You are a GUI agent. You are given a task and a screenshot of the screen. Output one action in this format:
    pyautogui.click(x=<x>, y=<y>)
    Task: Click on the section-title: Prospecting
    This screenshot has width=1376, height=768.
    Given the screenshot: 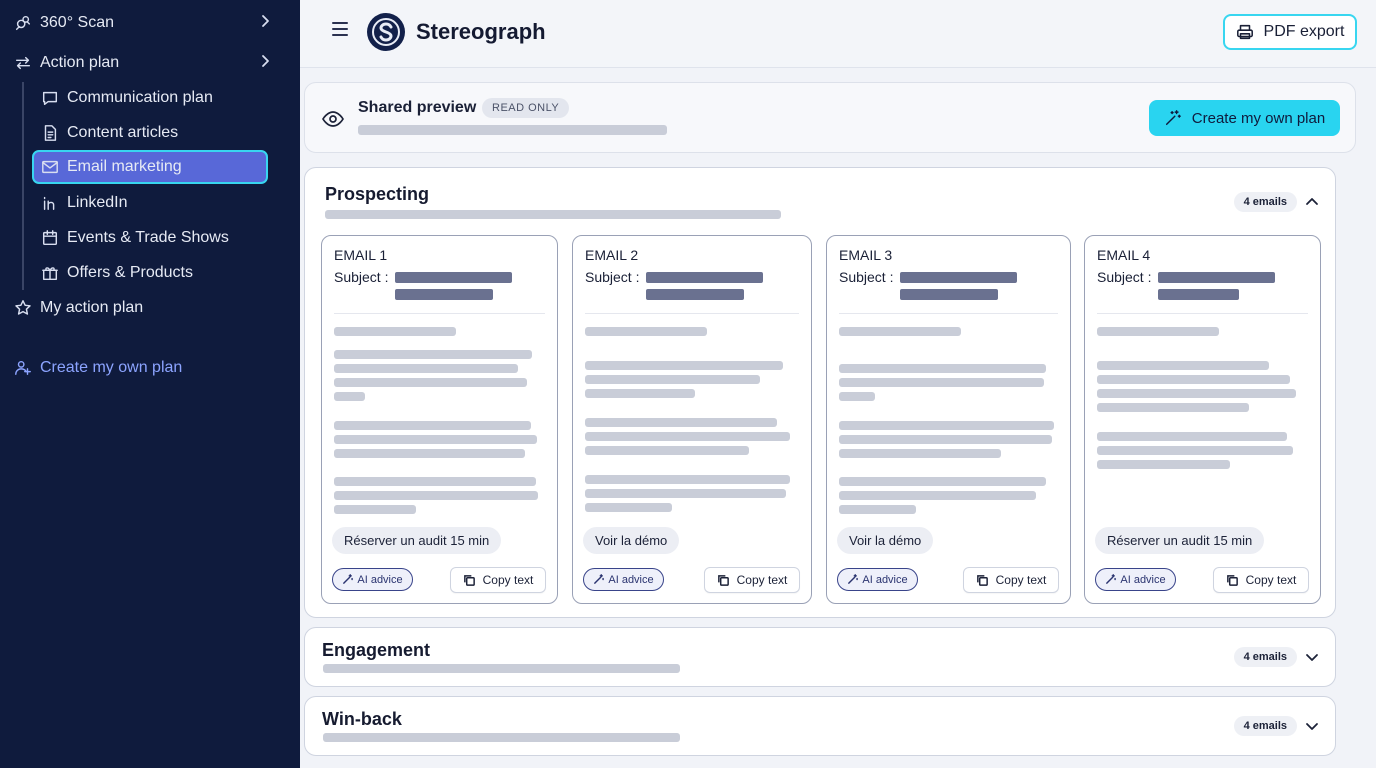 What is the action you would take?
    pyautogui.click(x=377, y=194)
    